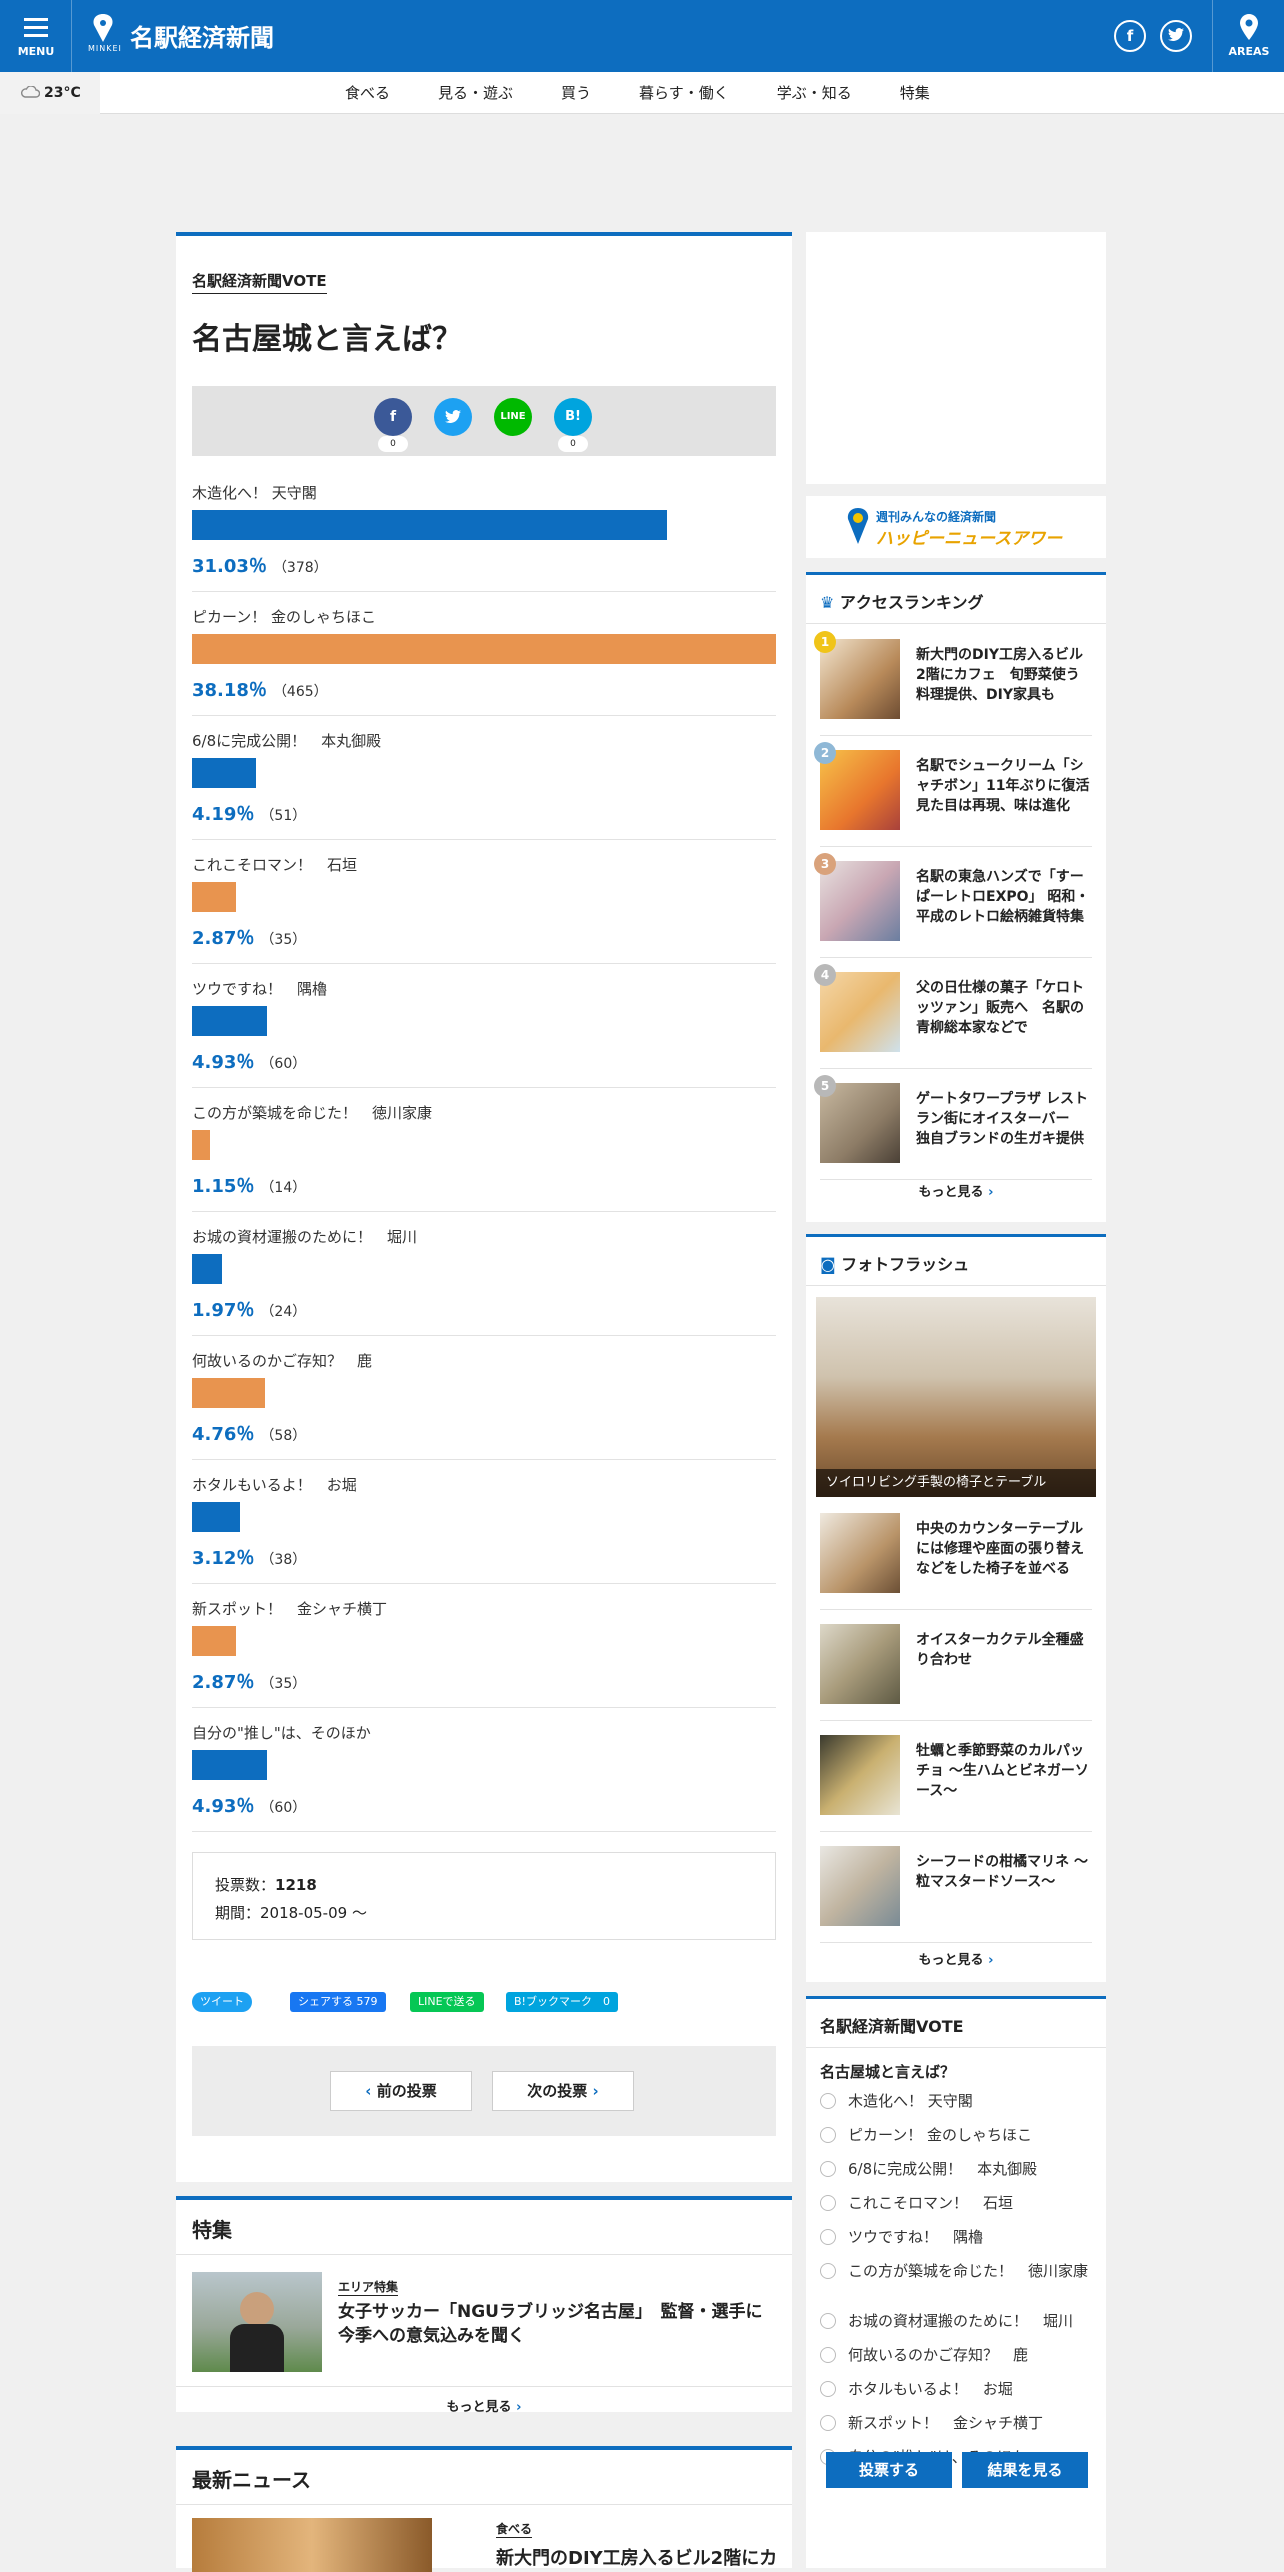 The width and height of the screenshot is (1284, 2572). Describe the element at coordinates (453, 417) in the screenshot. I see `twitter-share-icon` at that location.